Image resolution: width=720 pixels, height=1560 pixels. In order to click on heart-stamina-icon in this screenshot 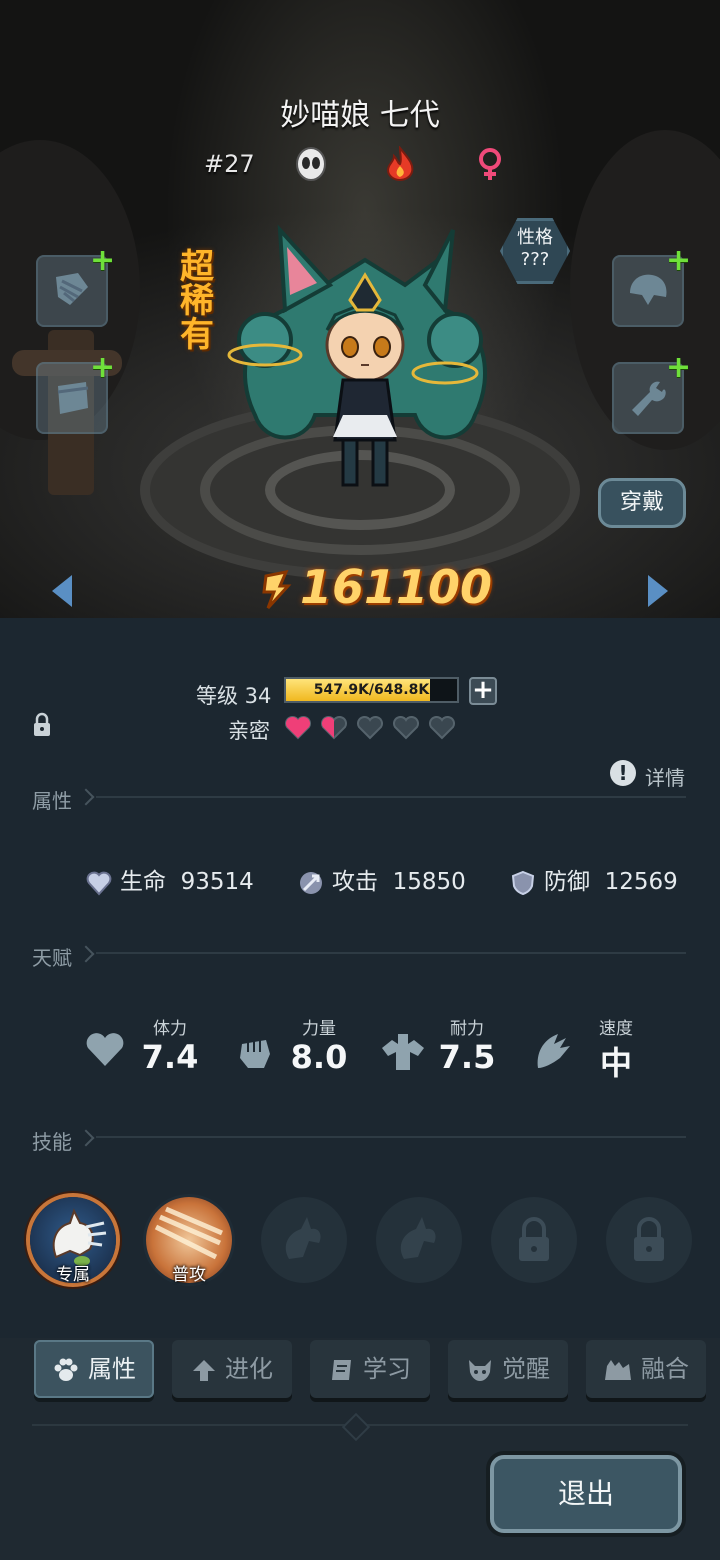, I will do `click(105, 1049)`.